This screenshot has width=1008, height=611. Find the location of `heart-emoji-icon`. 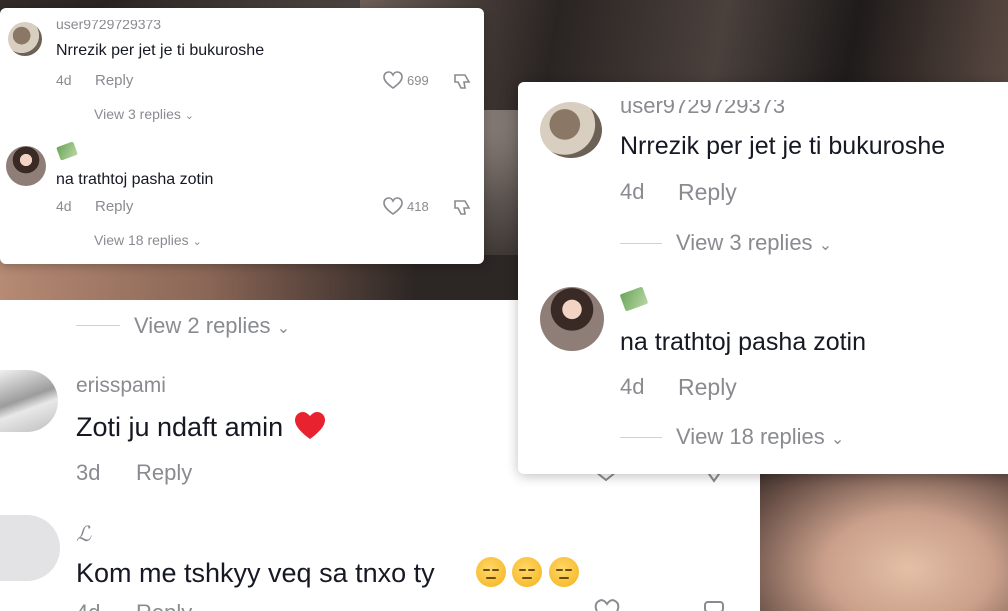

heart-emoji-icon is located at coordinates (308, 427).